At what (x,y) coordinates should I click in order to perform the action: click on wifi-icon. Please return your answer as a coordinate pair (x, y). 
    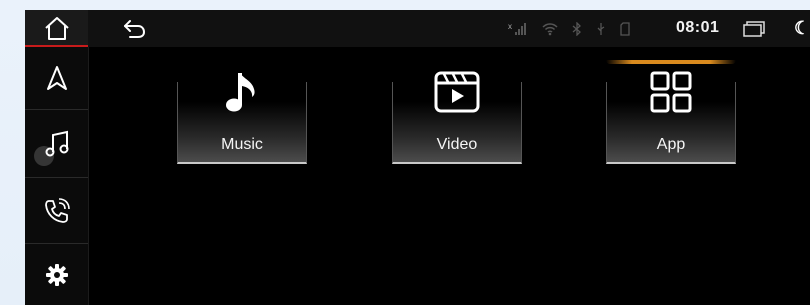
    Looking at the image, I should click on (550, 29).